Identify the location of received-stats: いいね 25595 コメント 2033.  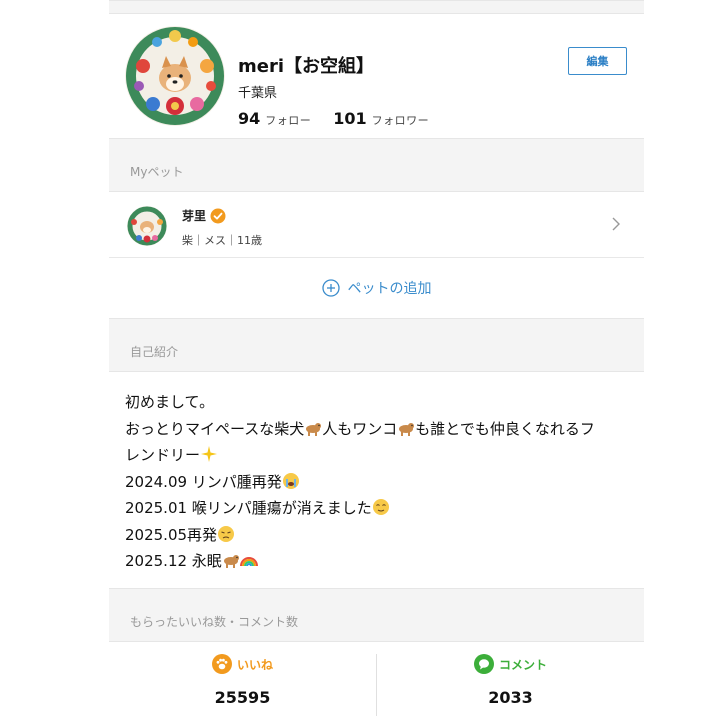
(376, 679).